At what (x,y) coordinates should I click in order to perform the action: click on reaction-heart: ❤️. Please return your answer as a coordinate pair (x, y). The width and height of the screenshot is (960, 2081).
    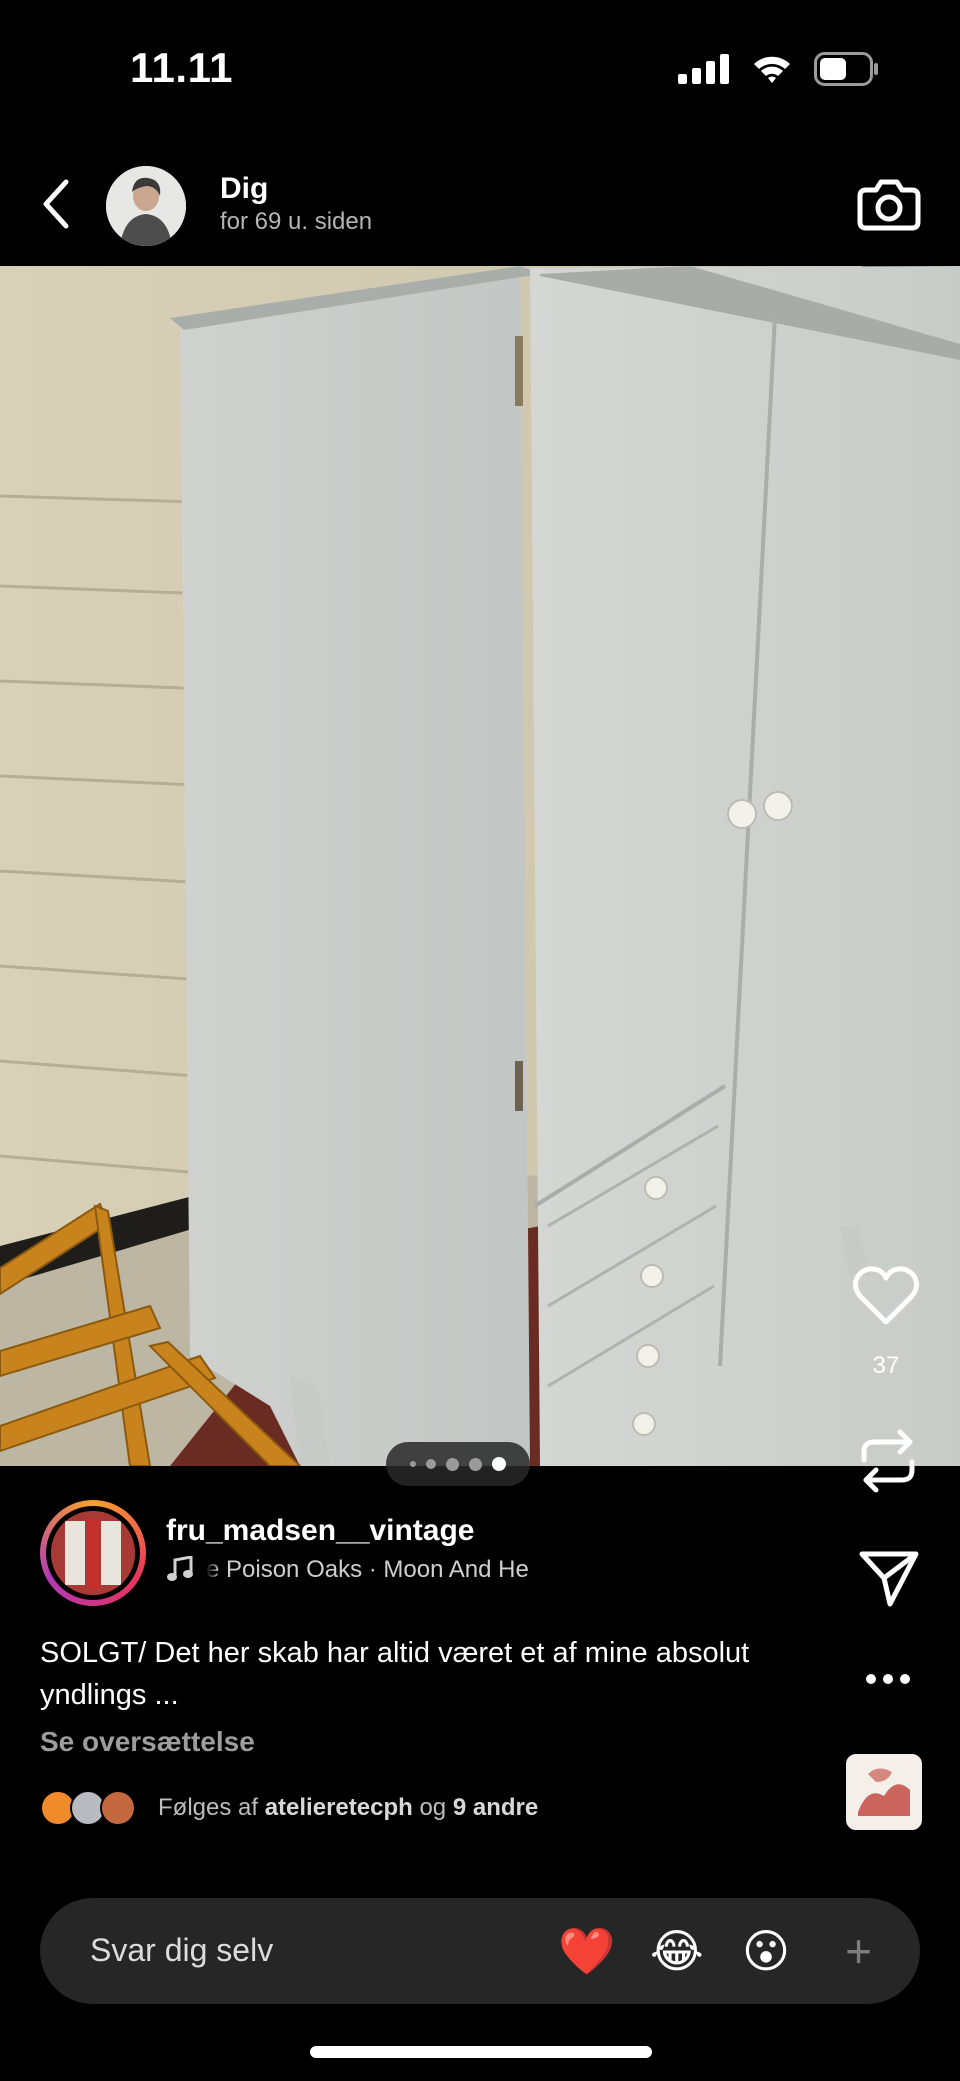
    Looking at the image, I should click on (586, 1951).